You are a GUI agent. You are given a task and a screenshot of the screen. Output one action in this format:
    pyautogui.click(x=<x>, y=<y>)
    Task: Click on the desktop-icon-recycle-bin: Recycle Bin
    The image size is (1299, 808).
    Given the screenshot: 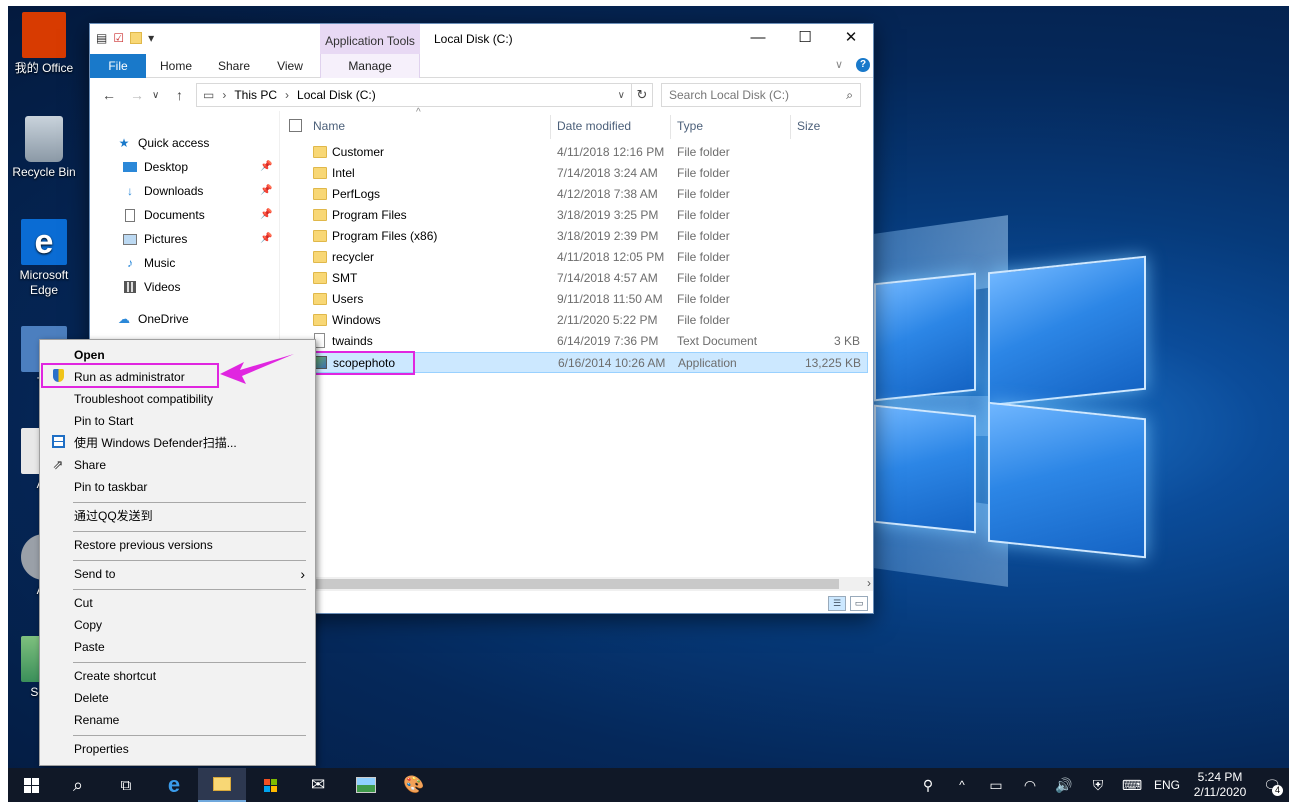 What is the action you would take?
    pyautogui.click(x=44, y=148)
    